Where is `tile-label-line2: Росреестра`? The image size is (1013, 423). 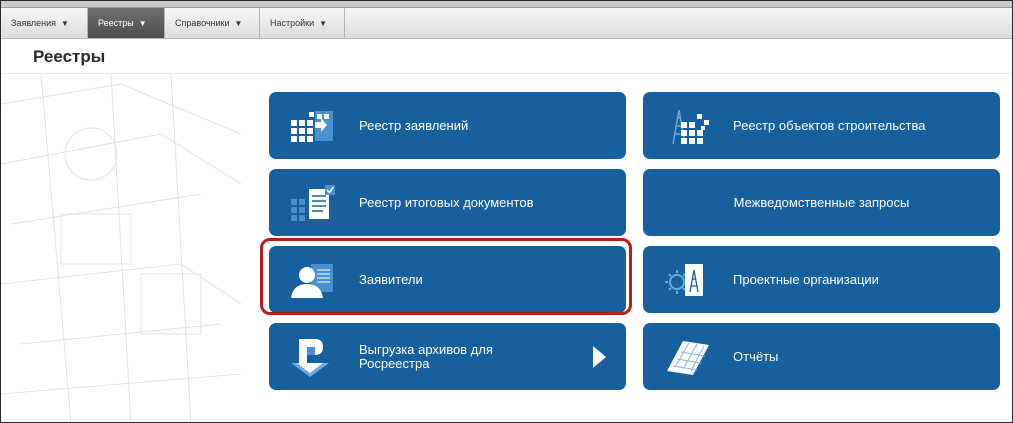
tile-label-line2: Росреестра is located at coordinates (394, 363).